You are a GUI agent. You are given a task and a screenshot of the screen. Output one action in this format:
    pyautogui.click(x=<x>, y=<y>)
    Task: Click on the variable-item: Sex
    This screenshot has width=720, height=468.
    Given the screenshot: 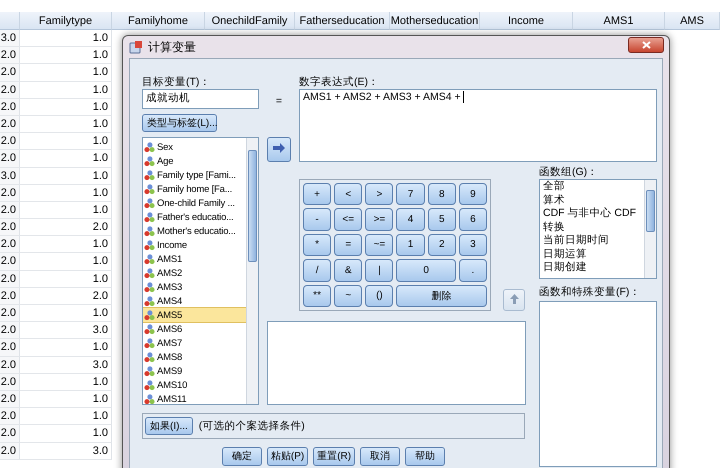 What is the action you would take?
    pyautogui.click(x=194, y=147)
    